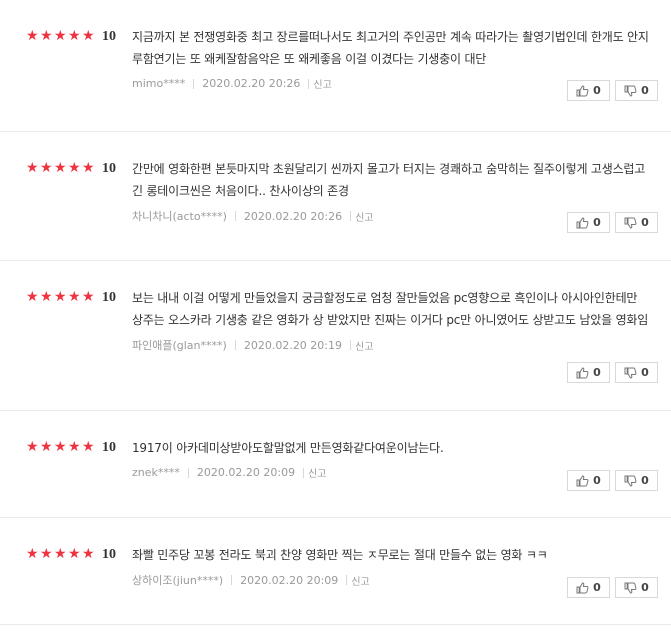 This screenshot has width=671, height=631. Describe the element at coordinates (156, 472) in the screenshot. I see `author-name: znek****` at that location.